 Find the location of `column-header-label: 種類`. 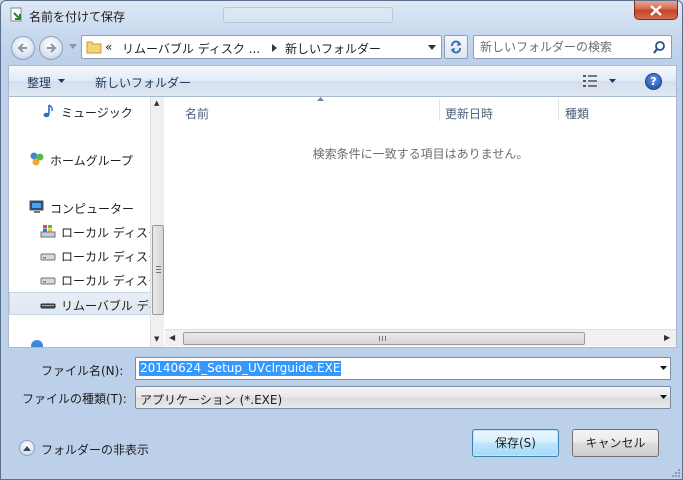

column-header-label: 種類 is located at coordinates (577, 114).